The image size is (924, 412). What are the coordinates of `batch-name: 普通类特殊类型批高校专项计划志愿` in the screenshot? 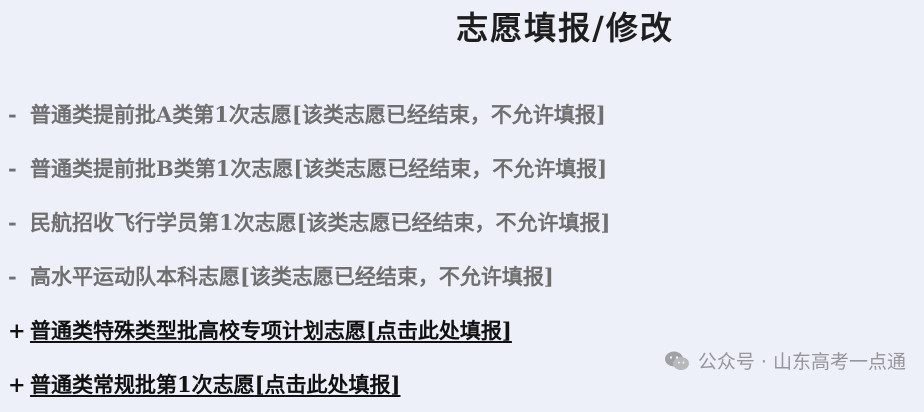 It's located at (198, 330).